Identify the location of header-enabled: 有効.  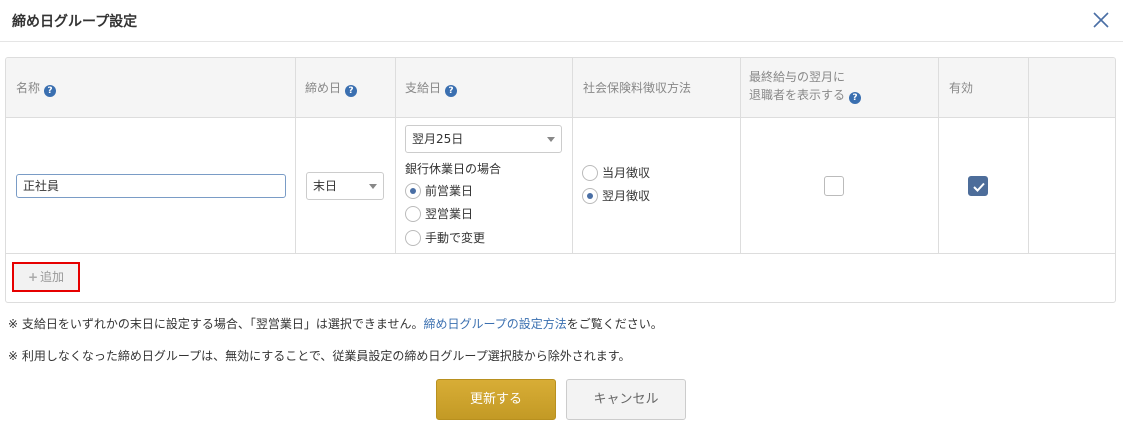
(961, 88).